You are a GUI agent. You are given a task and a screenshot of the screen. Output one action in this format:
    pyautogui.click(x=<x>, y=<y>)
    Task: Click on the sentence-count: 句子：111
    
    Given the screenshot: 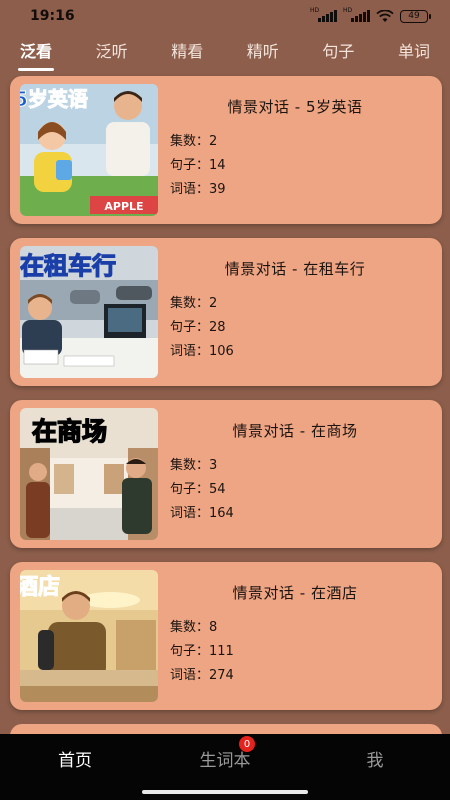 What is the action you would take?
    pyautogui.click(x=202, y=651)
    